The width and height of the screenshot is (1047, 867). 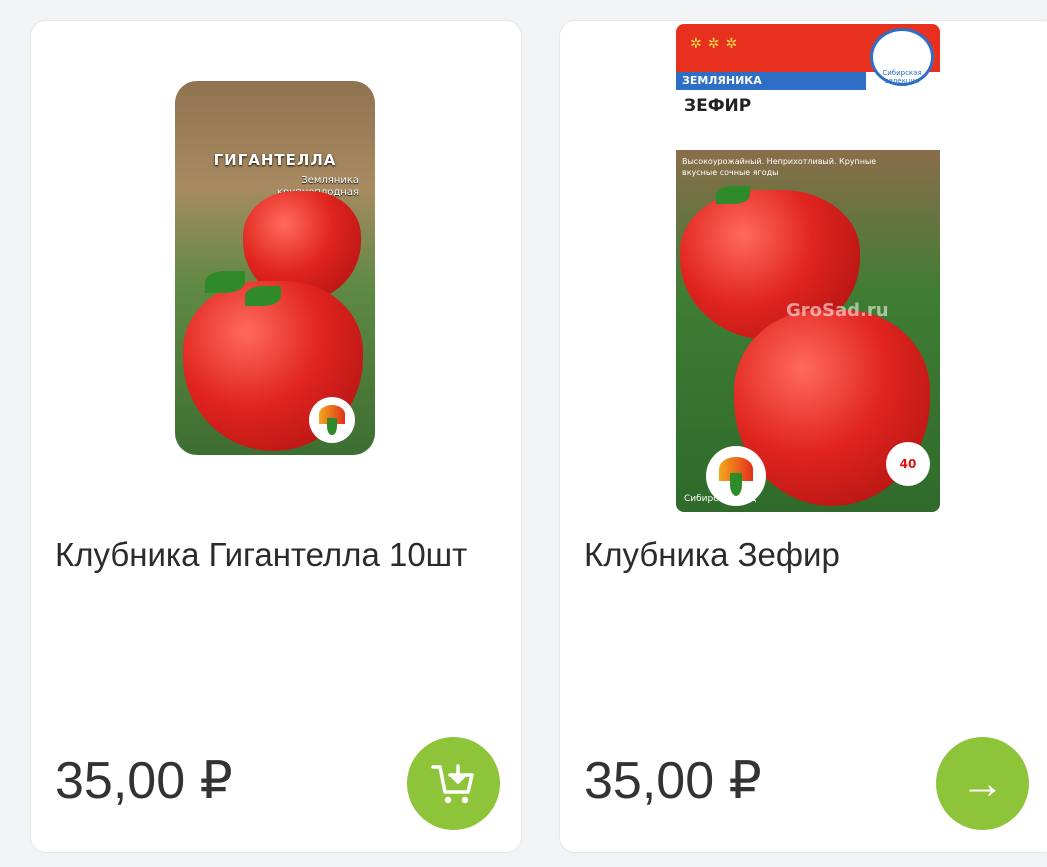 I want to click on product-name: Клубника Гигантелла 10шт, so click(x=275, y=555).